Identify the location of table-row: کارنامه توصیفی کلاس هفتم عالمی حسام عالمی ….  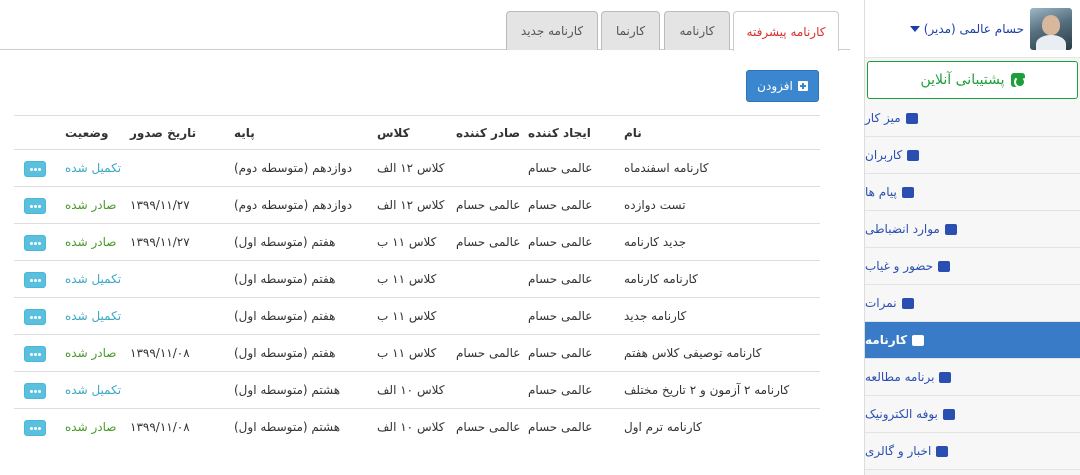
(417, 352).